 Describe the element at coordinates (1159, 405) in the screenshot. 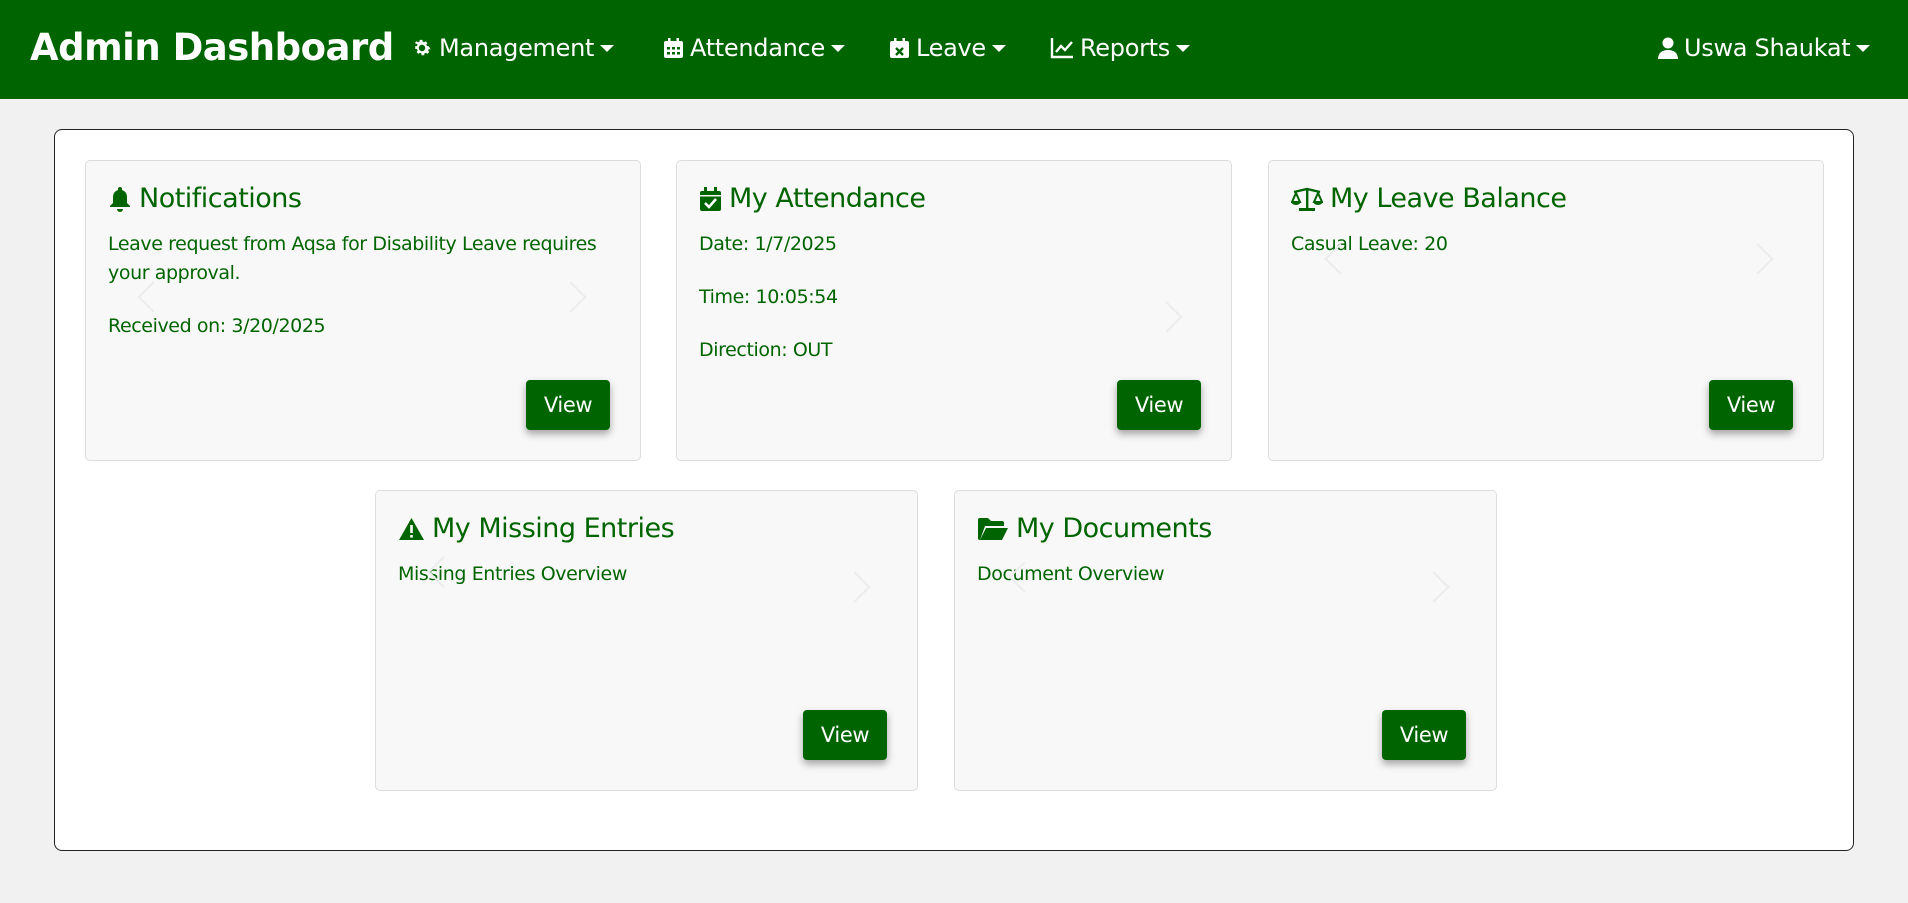

I see `attendance-view-button: View` at that location.